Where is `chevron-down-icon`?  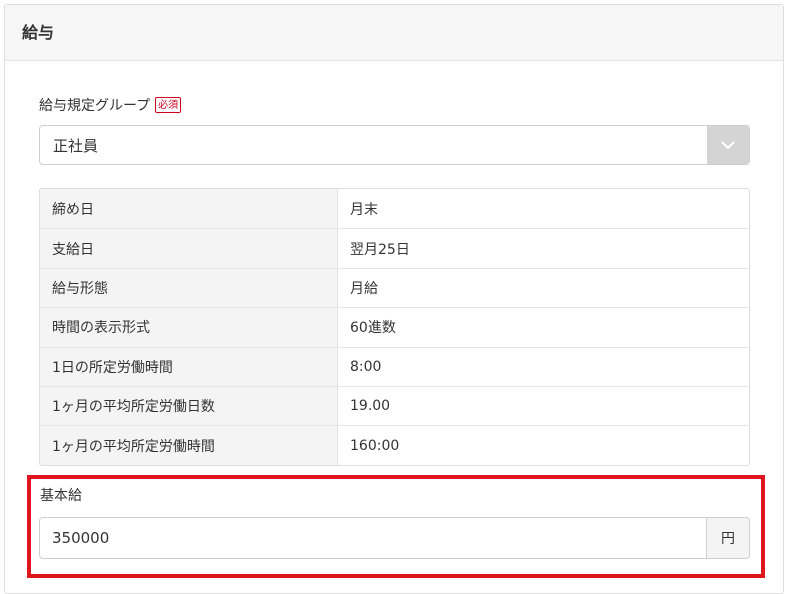 chevron-down-icon is located at coordinates (728, 144).